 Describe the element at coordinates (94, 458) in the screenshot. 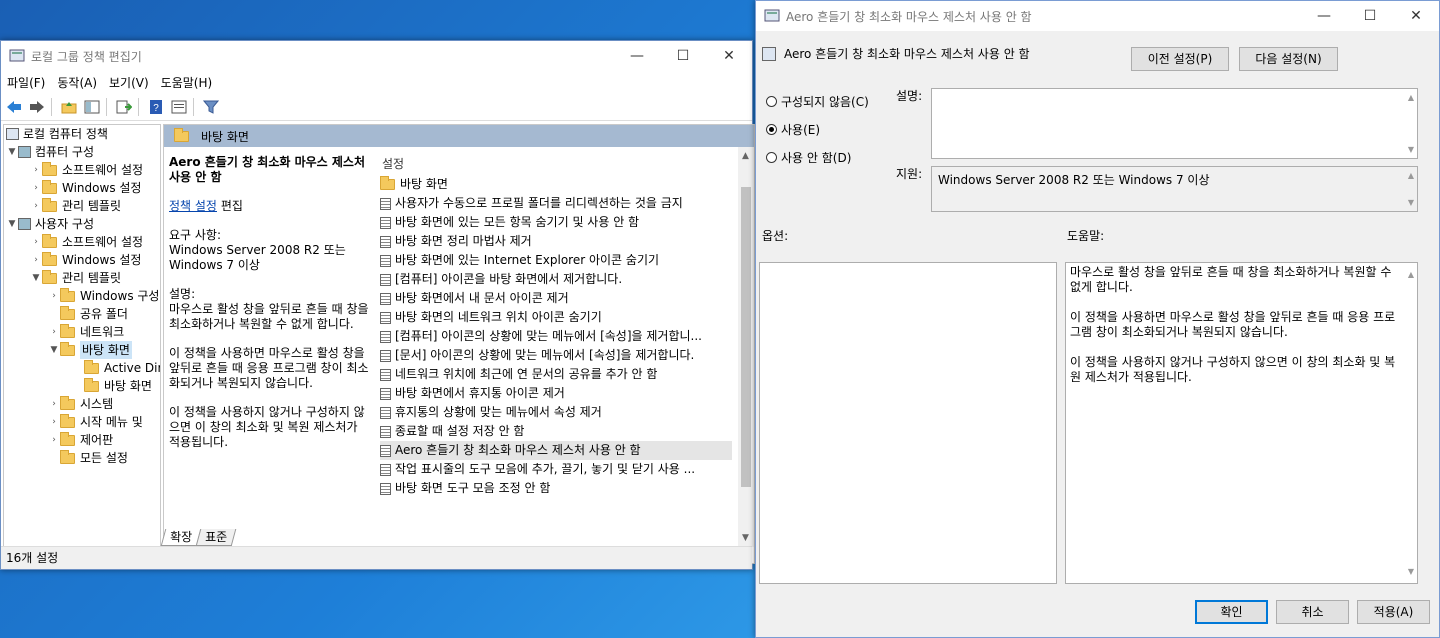

I see `tree-item-all-settings: 모든 설정` at that location.